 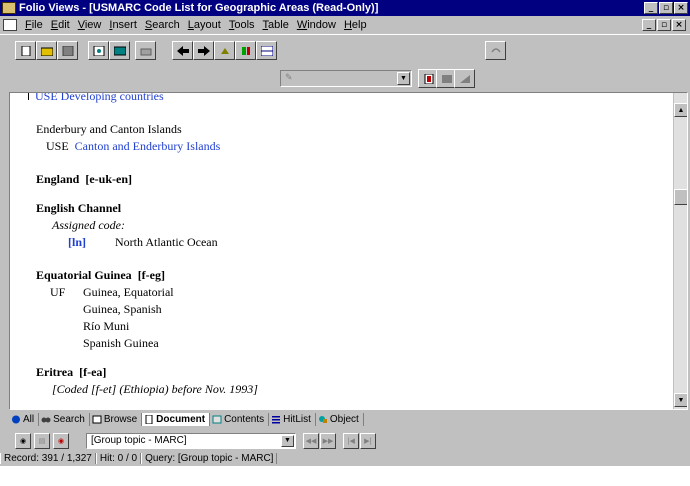 I want to click on menu-table: Table, so click(x=276, y=25).